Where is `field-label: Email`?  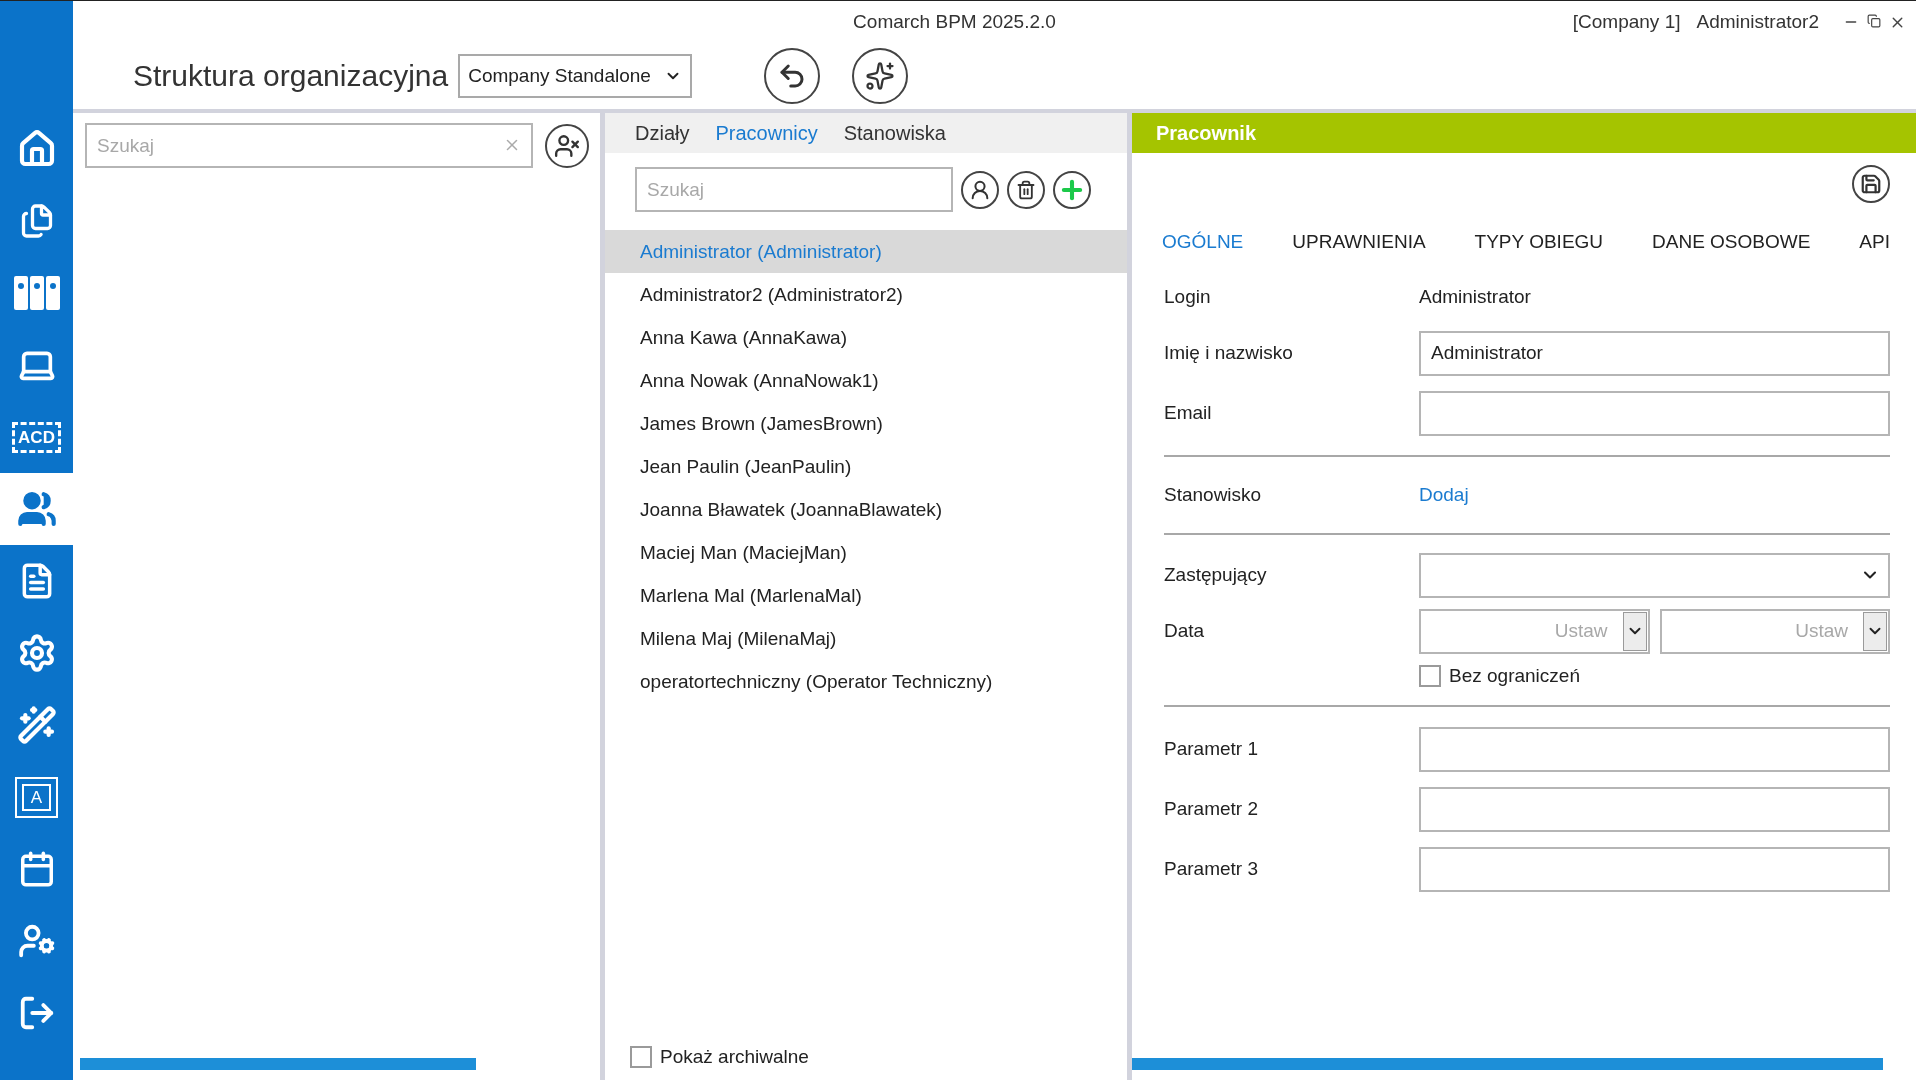
field-label: Email is located at coordinates (1188, 413).